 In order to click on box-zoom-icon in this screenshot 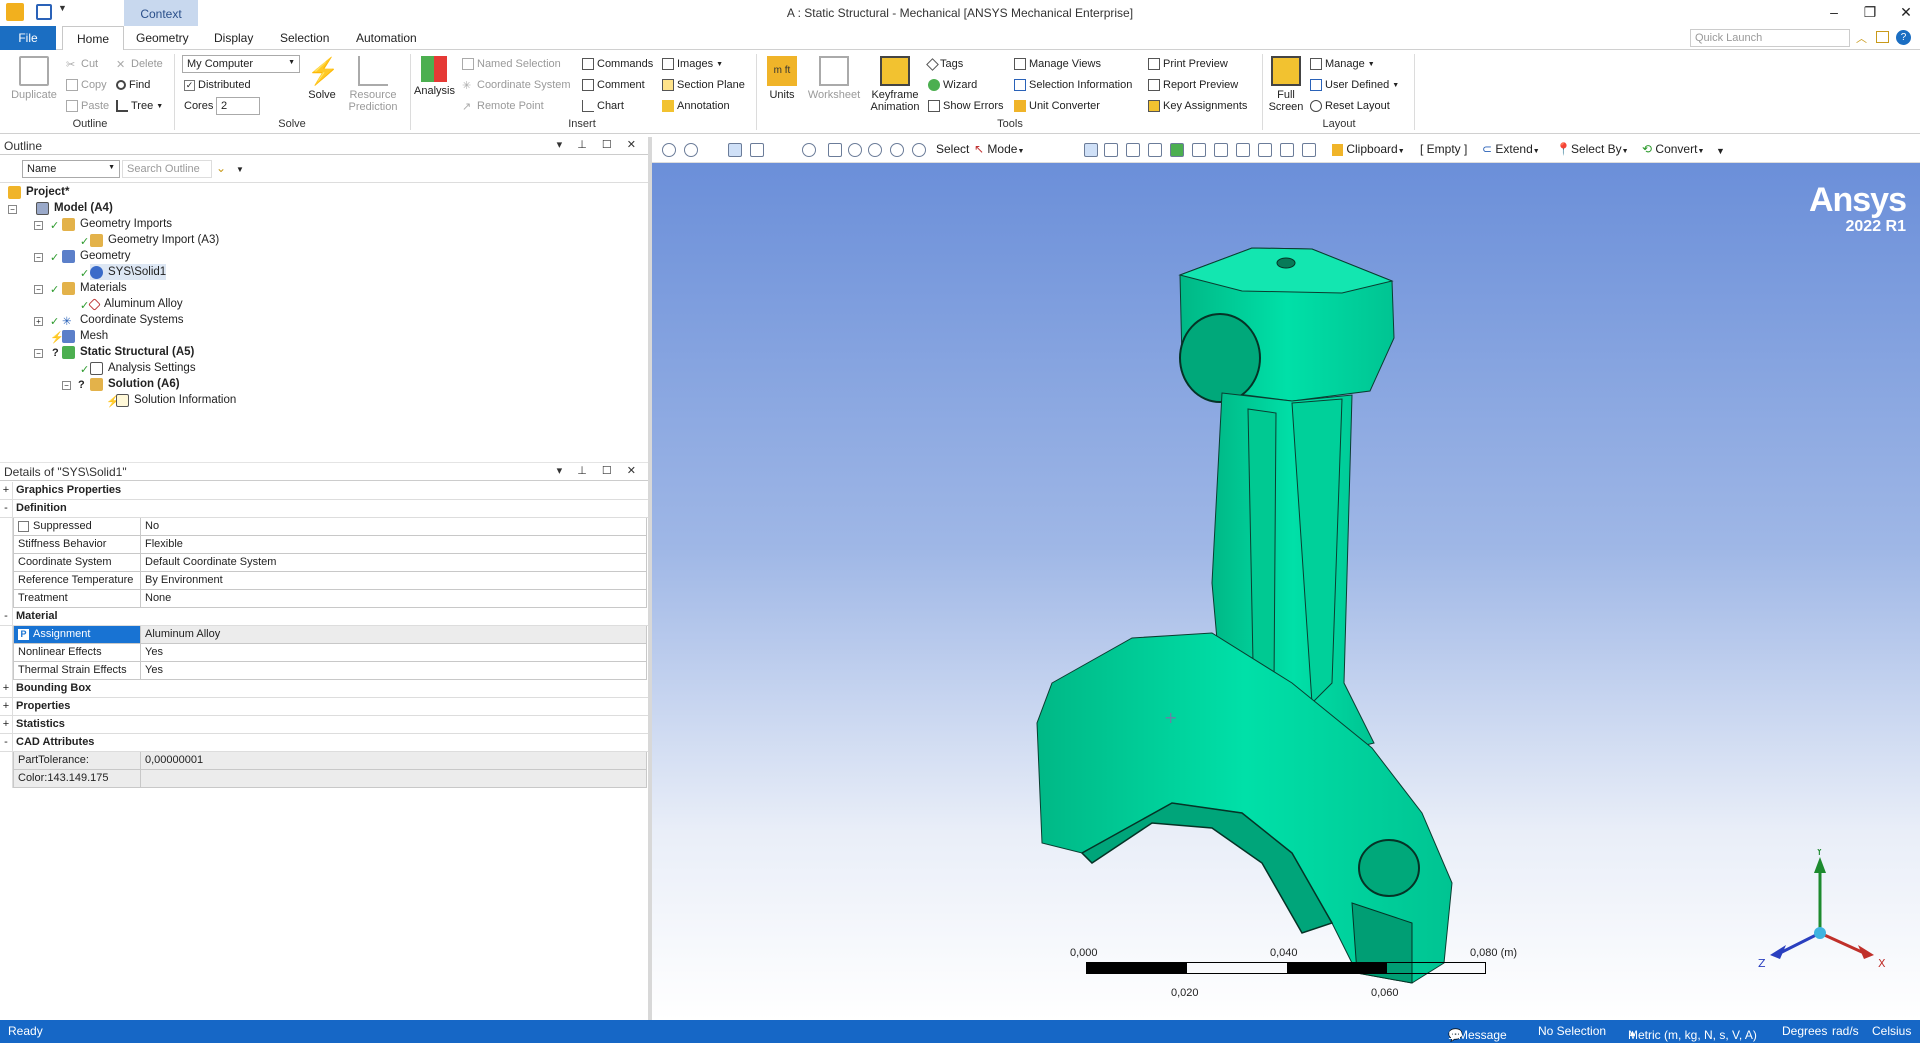, I will do `click(875, 150)`.